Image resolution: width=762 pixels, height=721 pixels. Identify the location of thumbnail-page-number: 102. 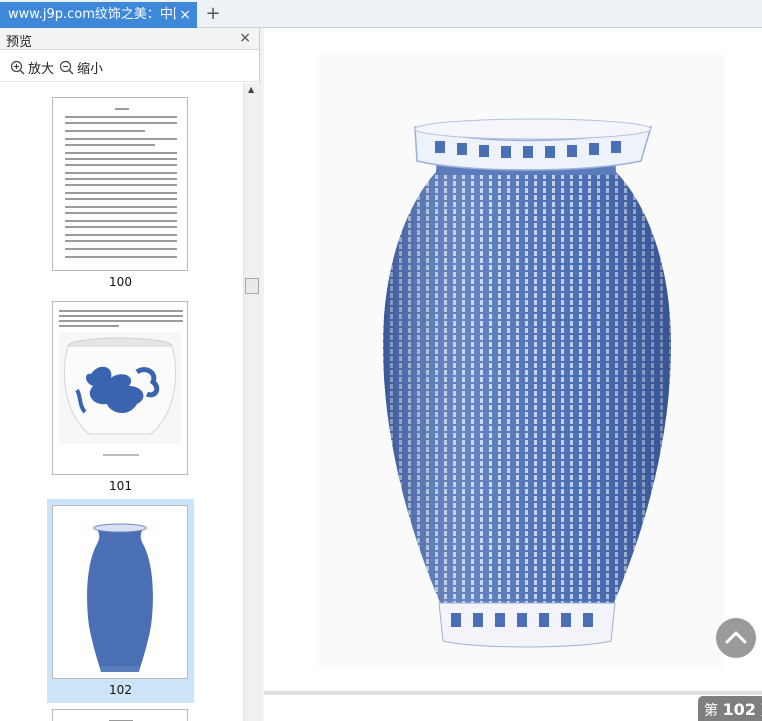
(120, 690).